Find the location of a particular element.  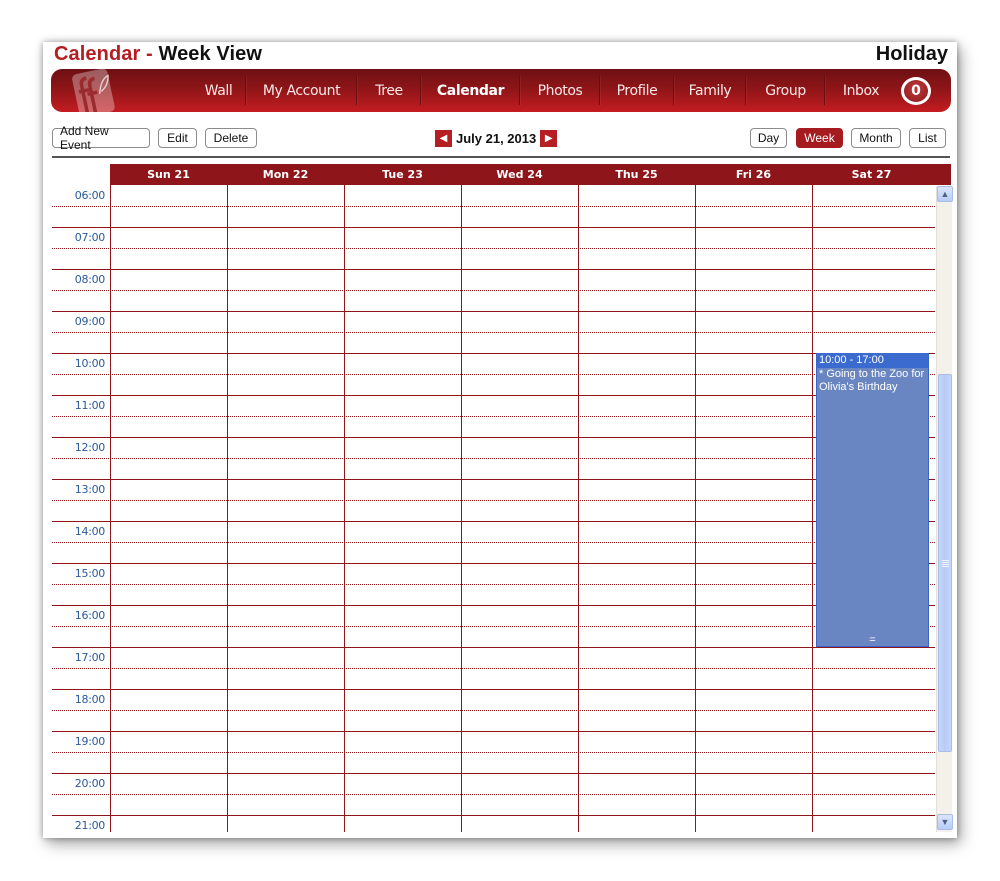

page-title: Calendar - Week View is located at coordinates (158, 54).